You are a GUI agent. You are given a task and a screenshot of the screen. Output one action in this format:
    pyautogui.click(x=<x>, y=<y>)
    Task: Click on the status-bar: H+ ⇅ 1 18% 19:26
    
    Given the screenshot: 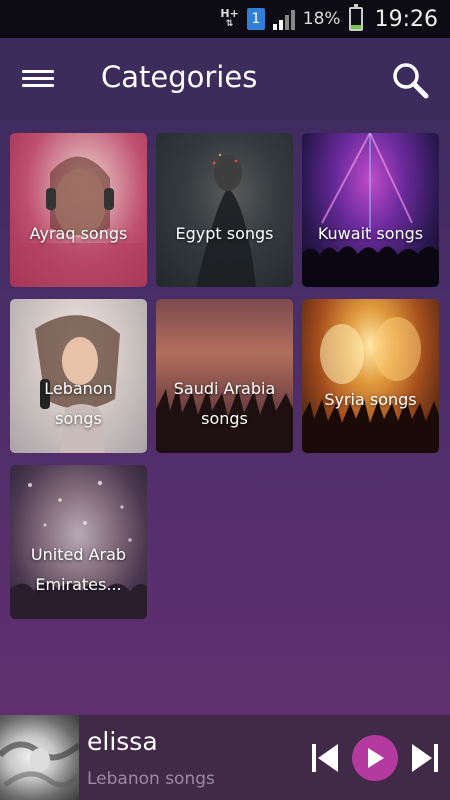 What is the action you would take?
    pyautogui.click(x=225, y=19)
    